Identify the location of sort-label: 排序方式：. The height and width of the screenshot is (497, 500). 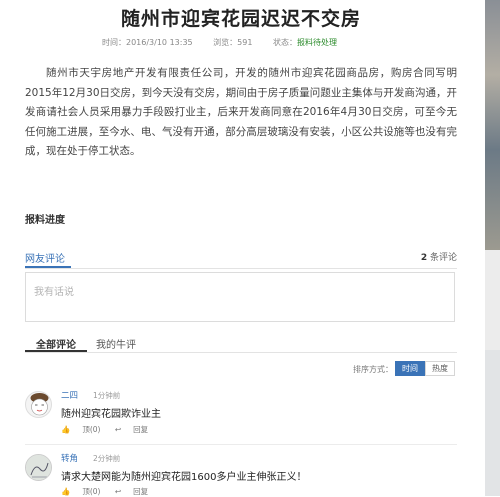
(373, 369).